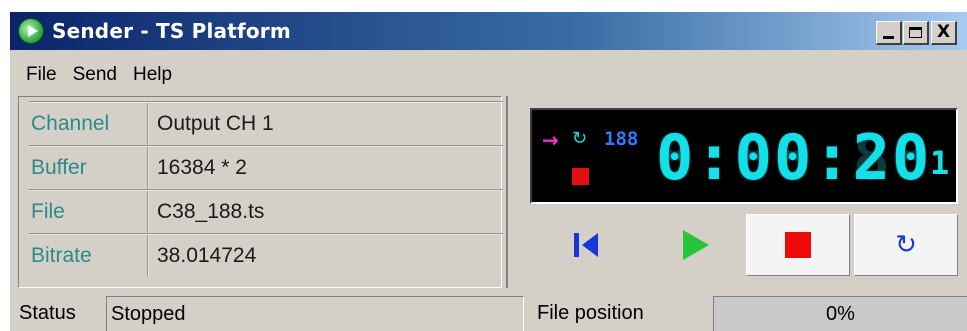 This screenshot has width=967, height=331. Describe the element at coordinates (580, 176) in the screenshot. I see `stop-indicator-icon` at that location.